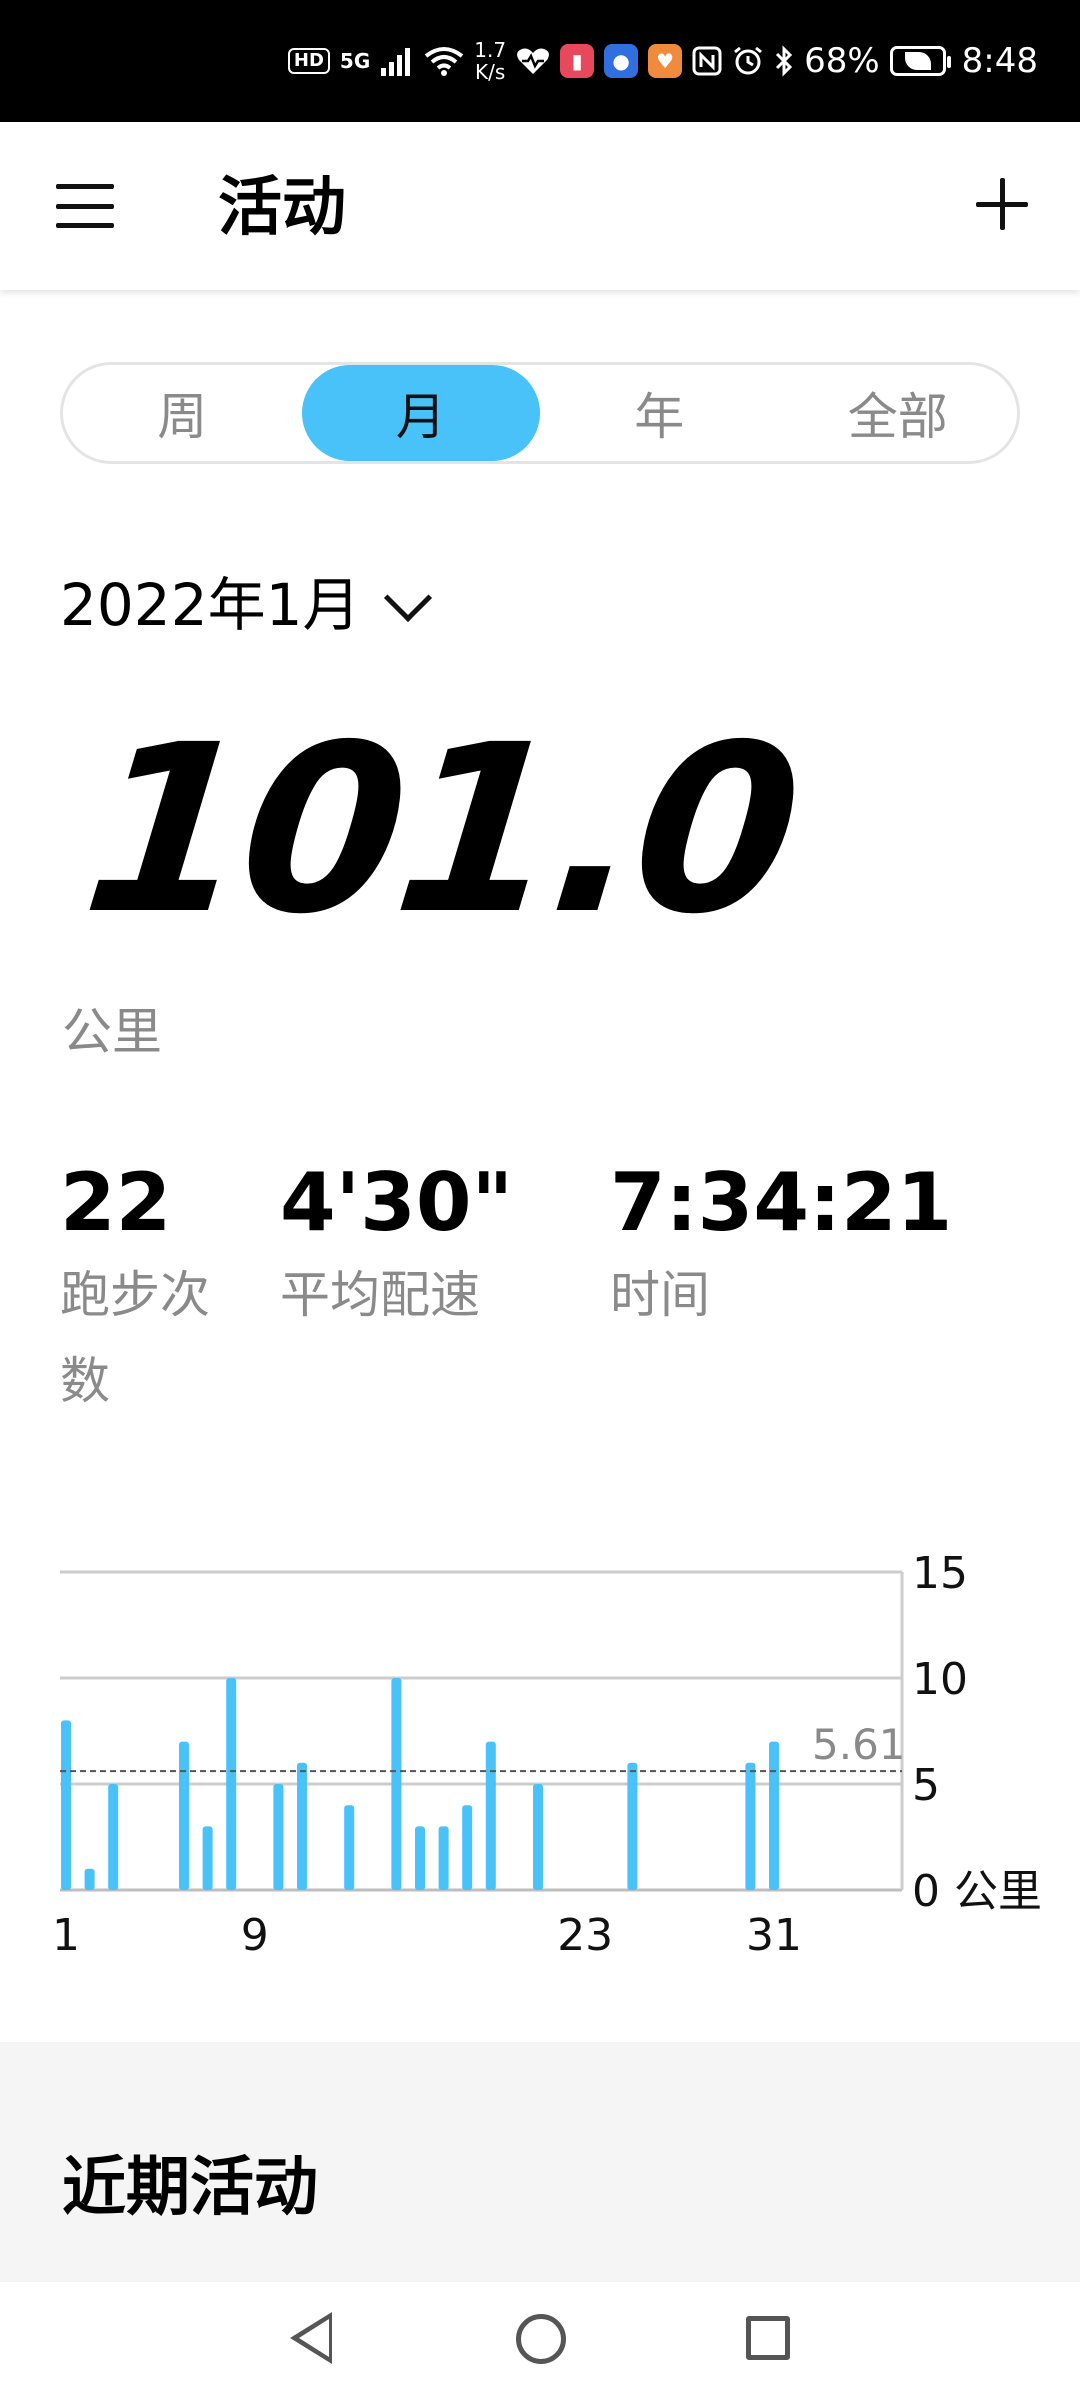 This screenshot has width=1080, height=2400. I want to click on stat-avg-pace: 4'30" 平均配速, so click(396, 1248).